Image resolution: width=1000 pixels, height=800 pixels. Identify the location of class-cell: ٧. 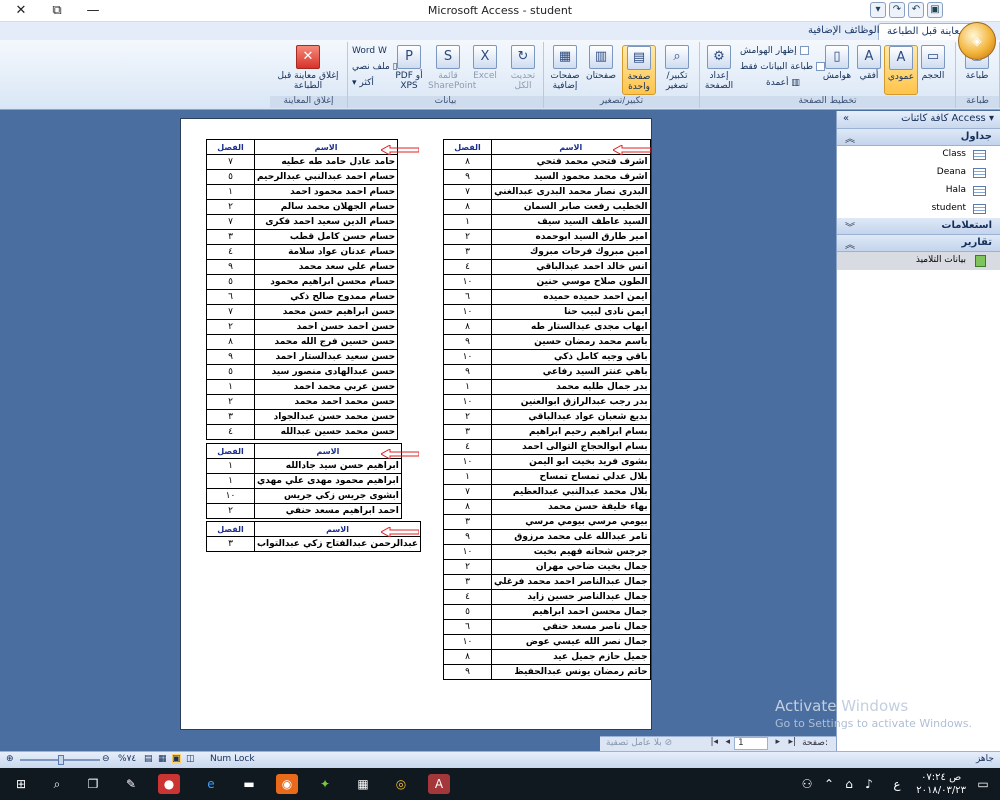
(230, 162).